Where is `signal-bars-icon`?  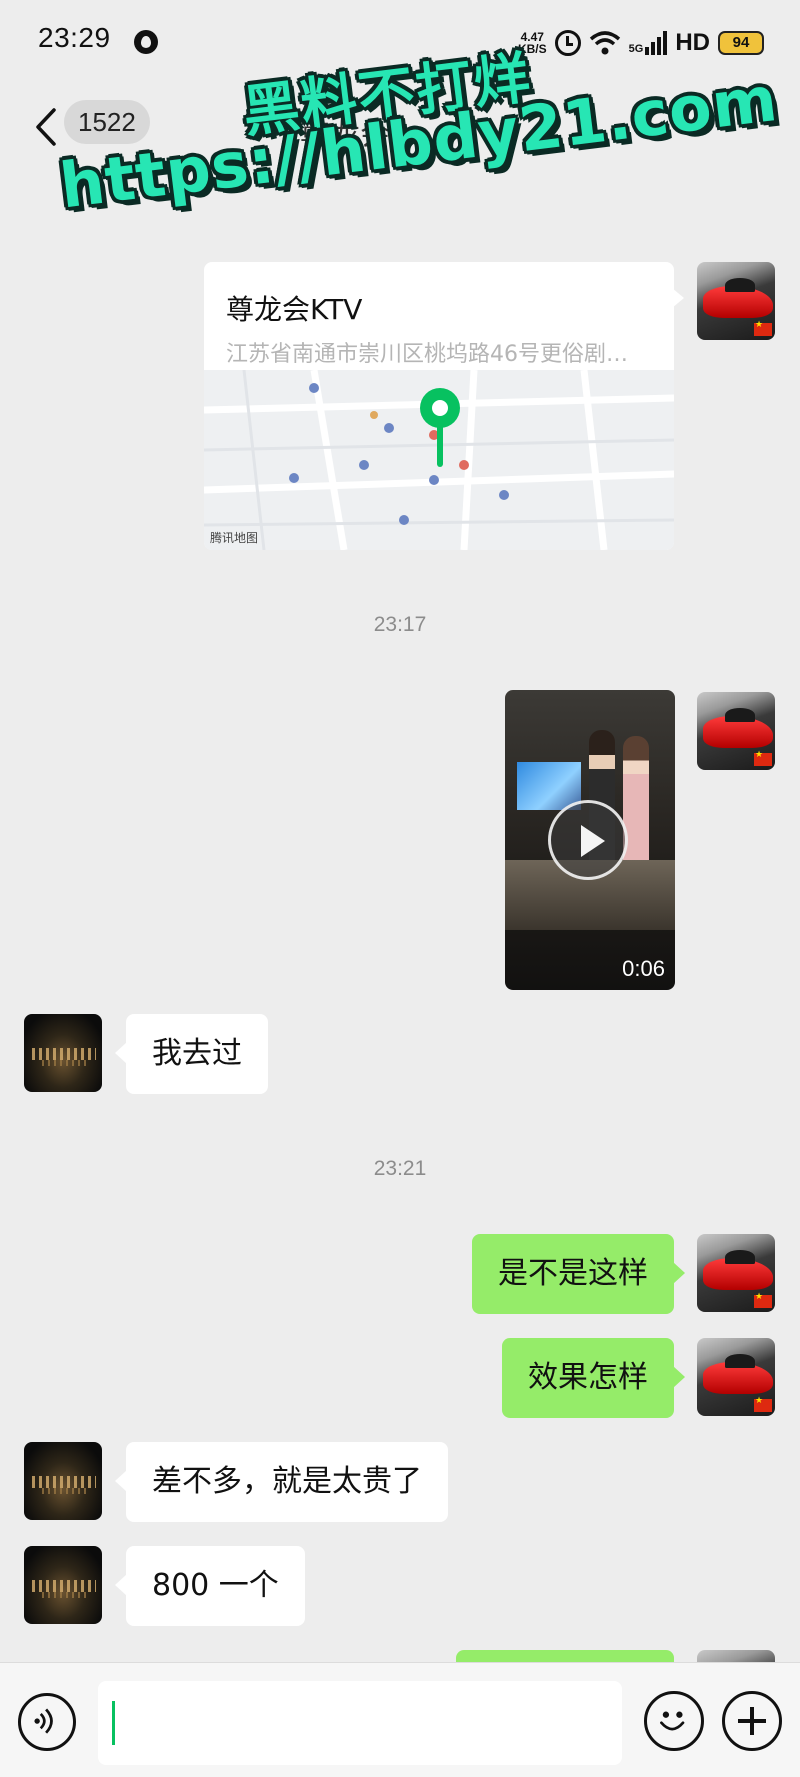 signal-bars-icon is located at coordinates (656, 43).